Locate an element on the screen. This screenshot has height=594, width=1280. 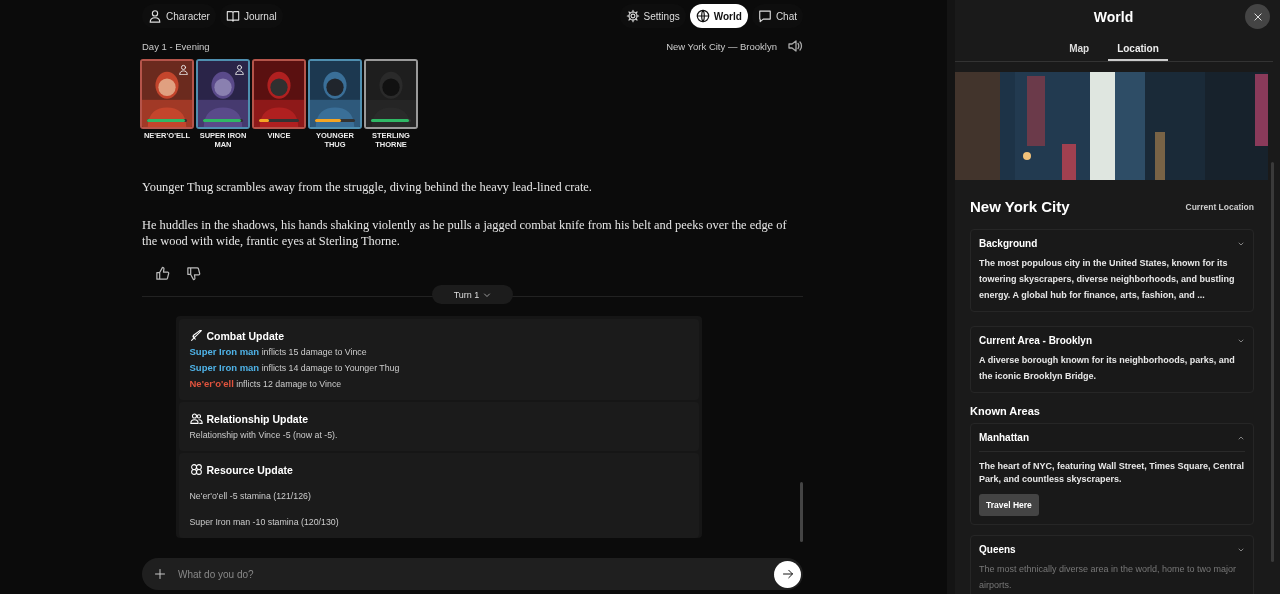
arrow-right-icon is located at coordinates (787, 574).